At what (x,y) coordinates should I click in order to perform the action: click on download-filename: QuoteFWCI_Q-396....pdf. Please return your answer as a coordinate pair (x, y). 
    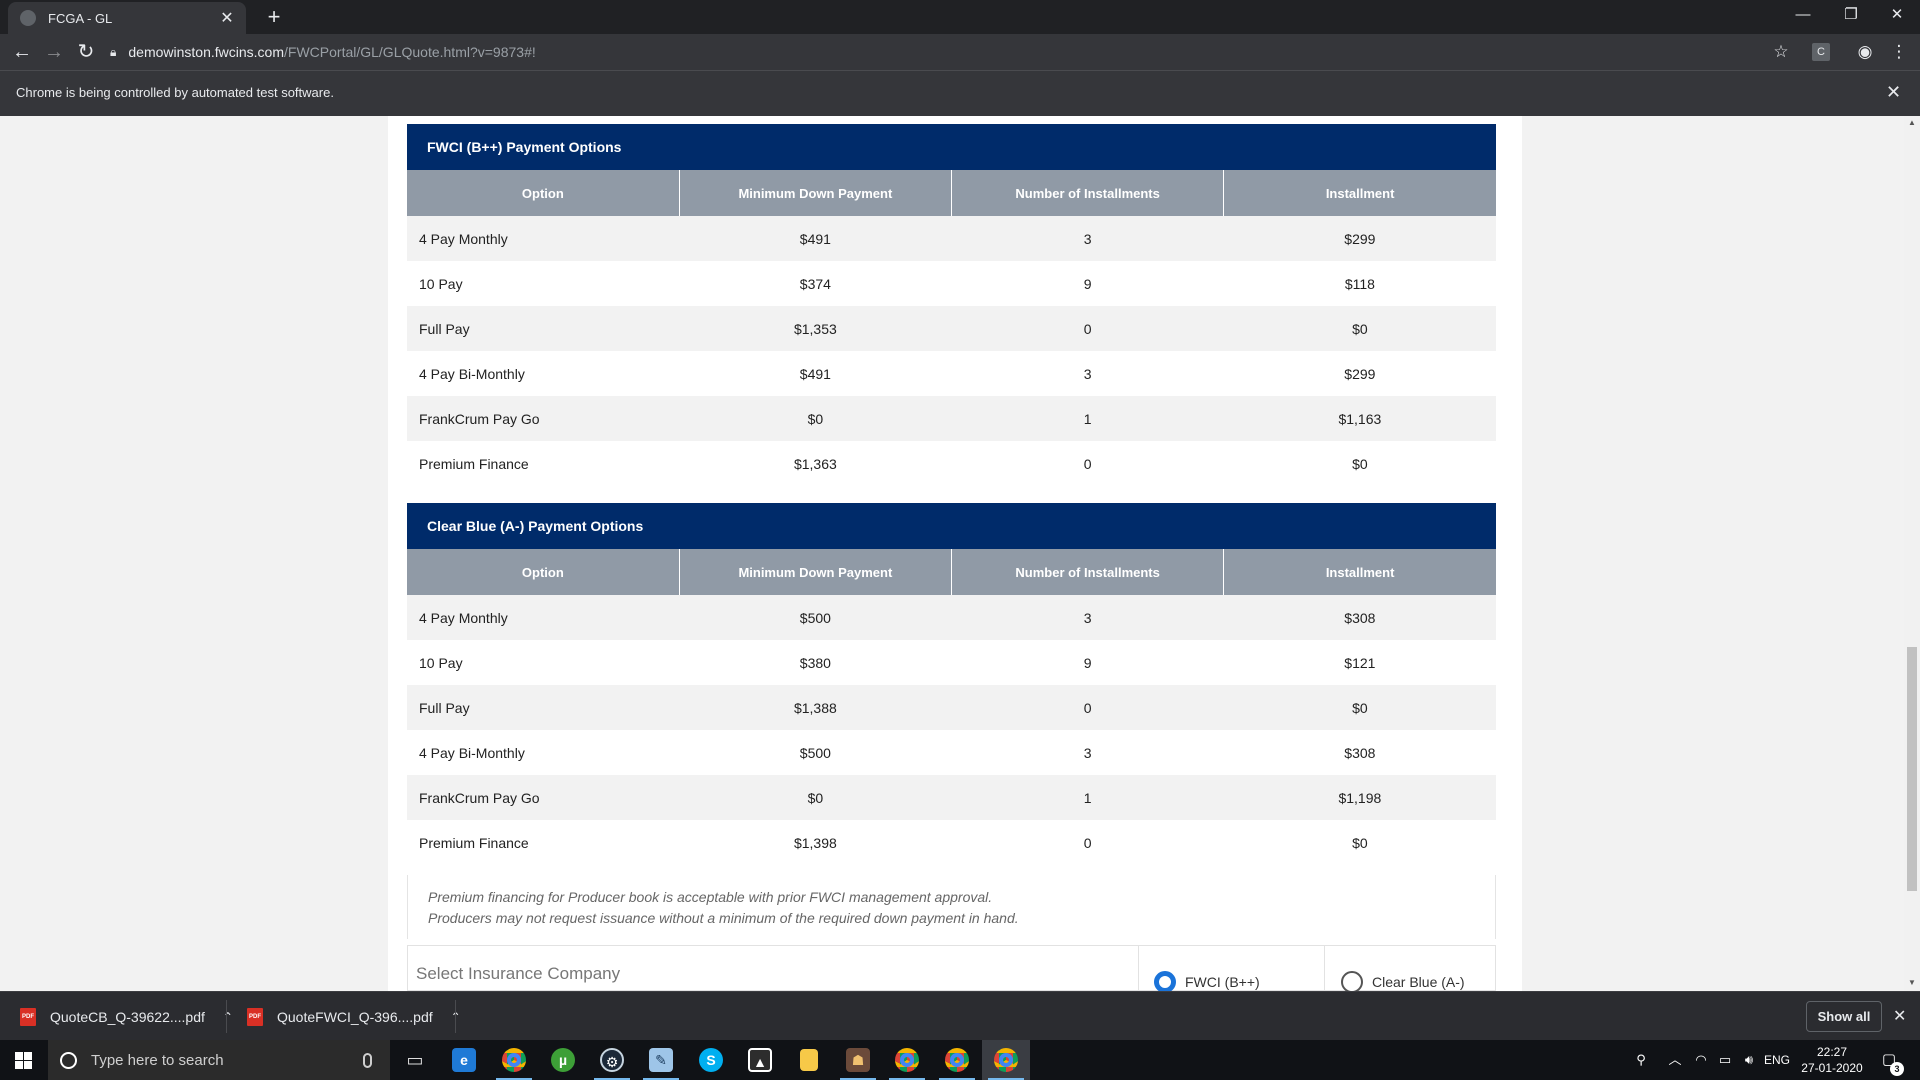
    Looking at the image, I should click on (355, 1016).